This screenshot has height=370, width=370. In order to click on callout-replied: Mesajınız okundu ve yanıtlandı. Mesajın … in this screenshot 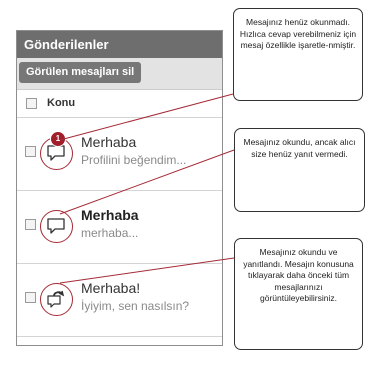, I will do `click(298, 294)`.